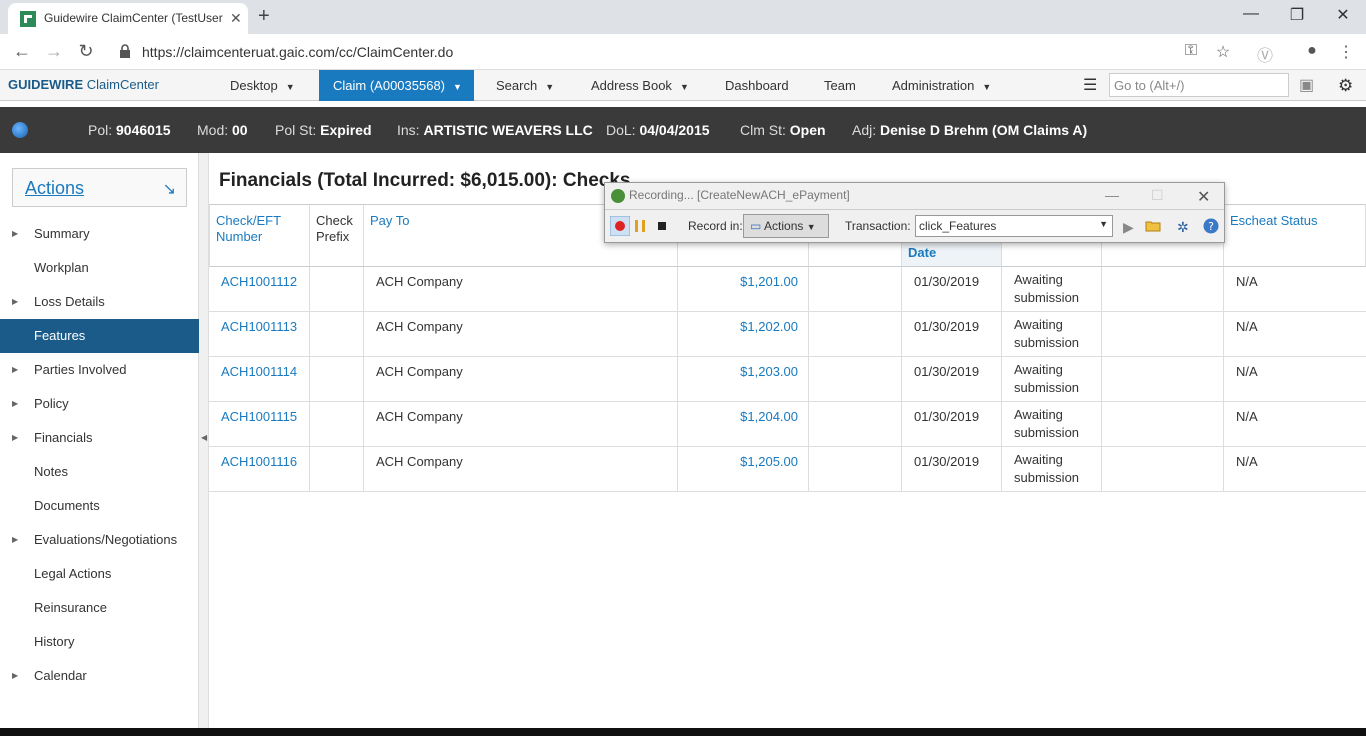 This screenshot has width=1366, height=736. Describe the element at coordinates (743, 469) in the screenshot. I see `amount-link: $1,205.00` at that location.